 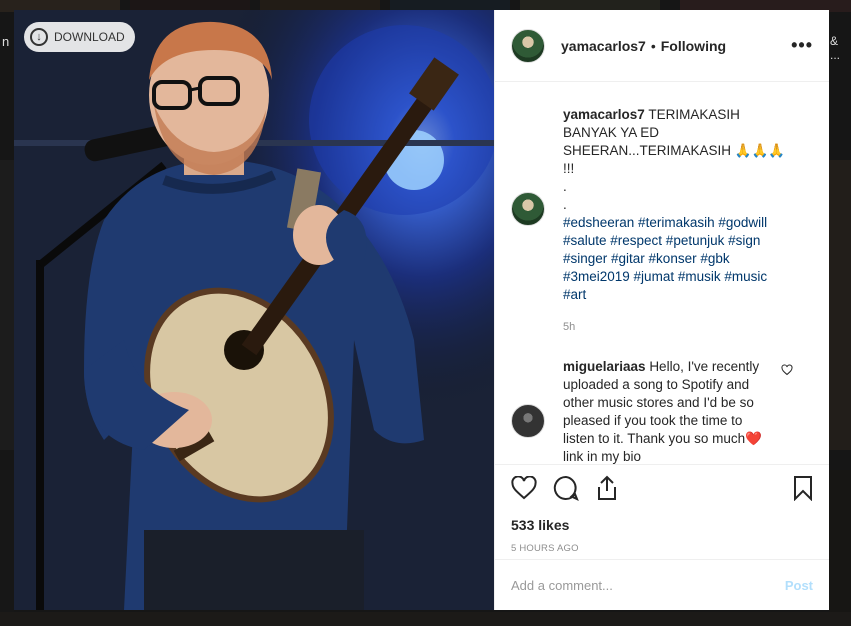 I want to click on caption-username: yamacarlos7, so click(x=604, y=114).